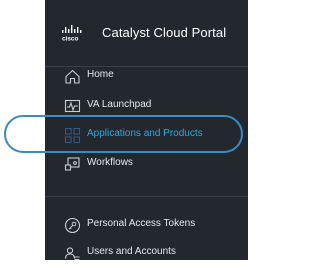 The width and height of the screenshot is (320, 268). What do you see at coordinates (110, 162) in the screenshot?
I see `nav-label-workflows: Workflows` at bounding box center [110, 162].